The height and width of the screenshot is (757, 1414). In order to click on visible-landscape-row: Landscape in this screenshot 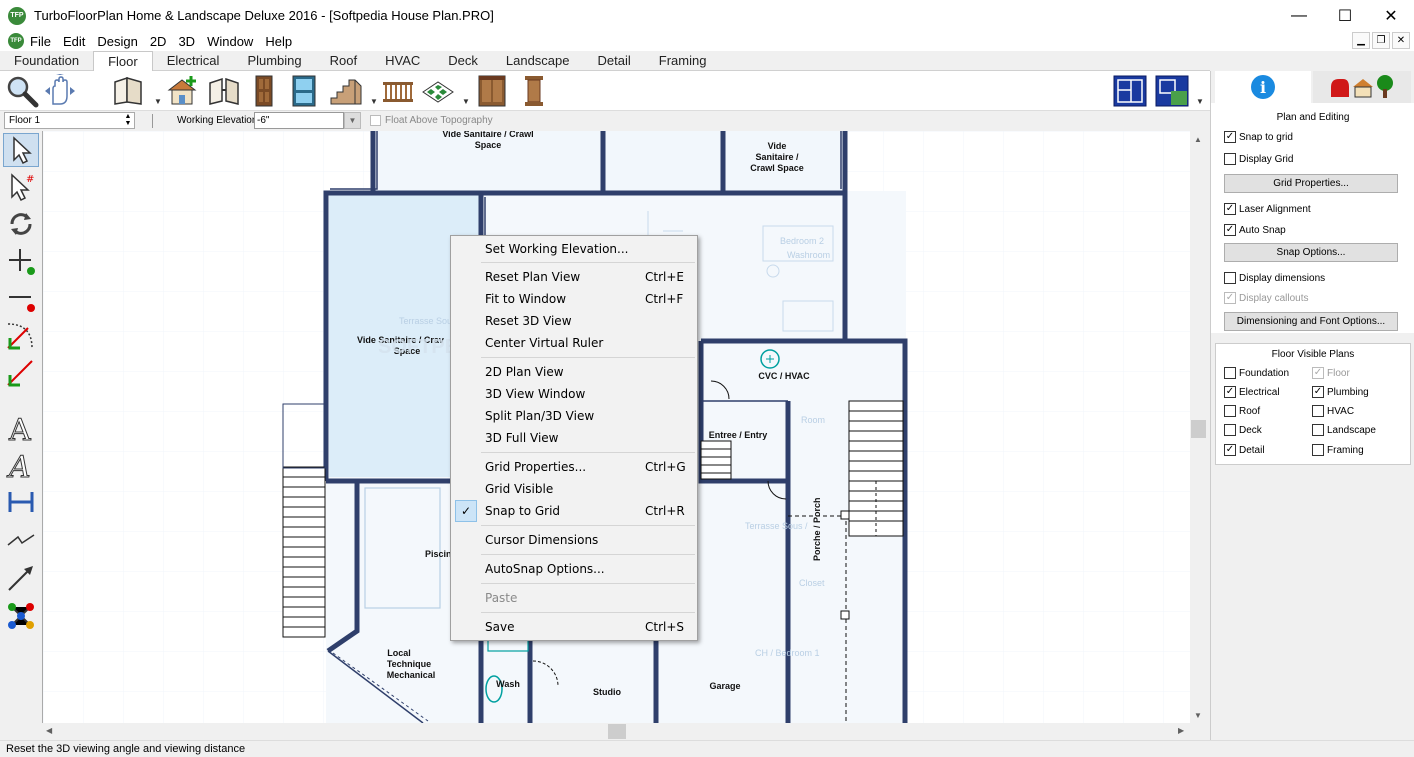, I will do `click(1344, 430)`.